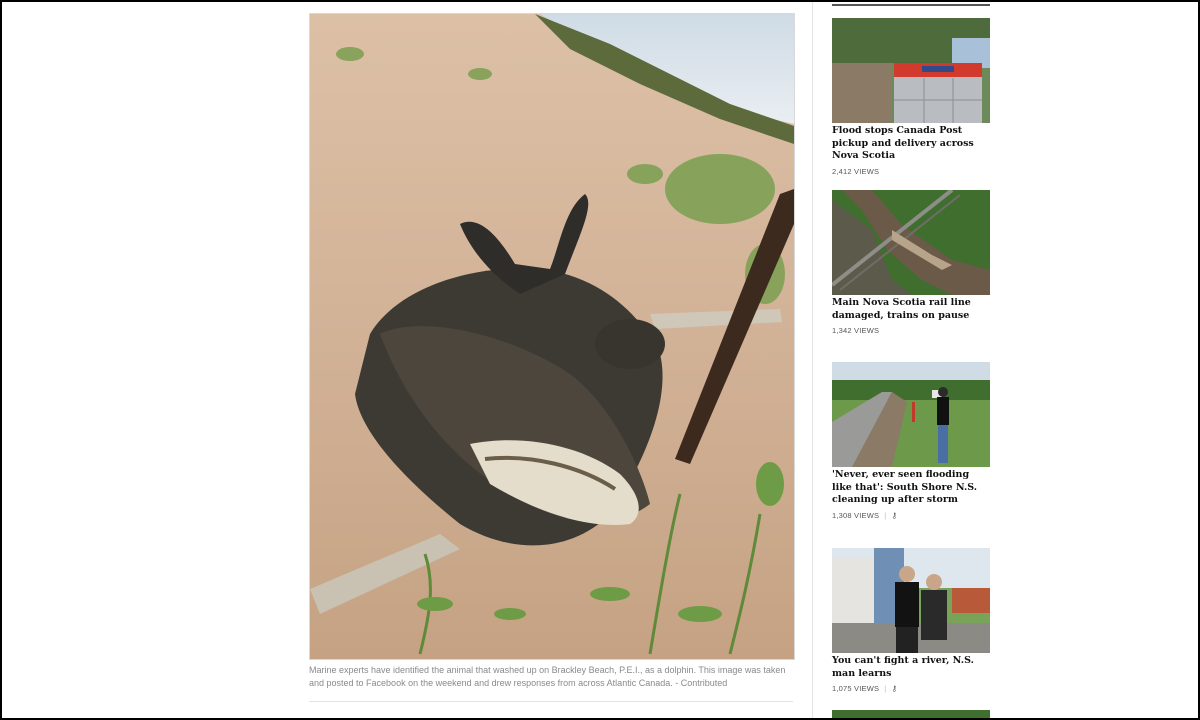  What do you see at coordinates (551, 701) in the screenshot?
I see `divider` at bounding box center [551, 701].